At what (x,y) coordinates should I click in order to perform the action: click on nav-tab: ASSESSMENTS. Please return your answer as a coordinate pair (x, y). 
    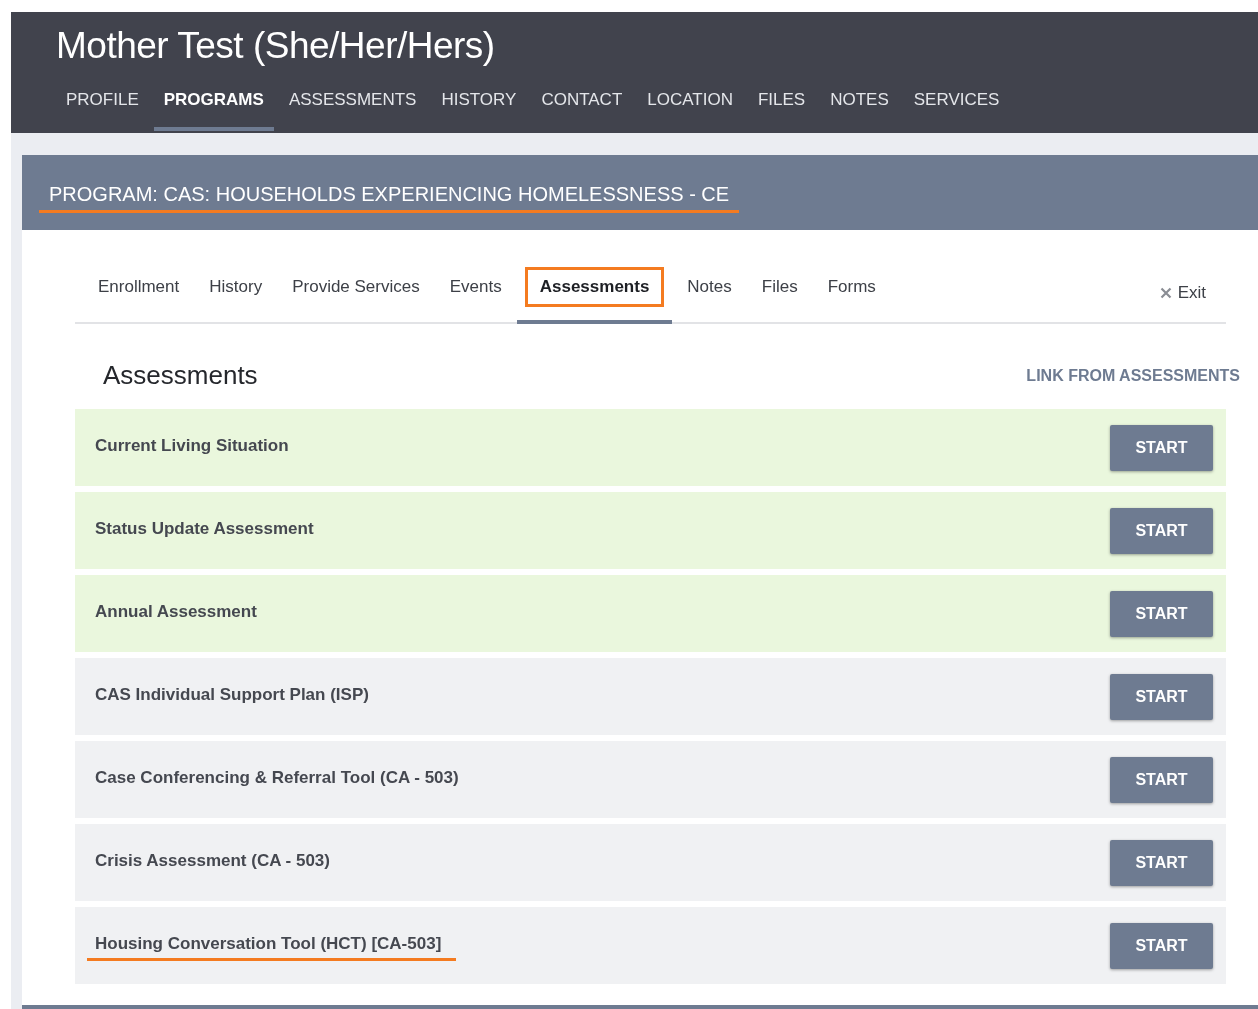
    Looking at the image, I should click on (352, 104).